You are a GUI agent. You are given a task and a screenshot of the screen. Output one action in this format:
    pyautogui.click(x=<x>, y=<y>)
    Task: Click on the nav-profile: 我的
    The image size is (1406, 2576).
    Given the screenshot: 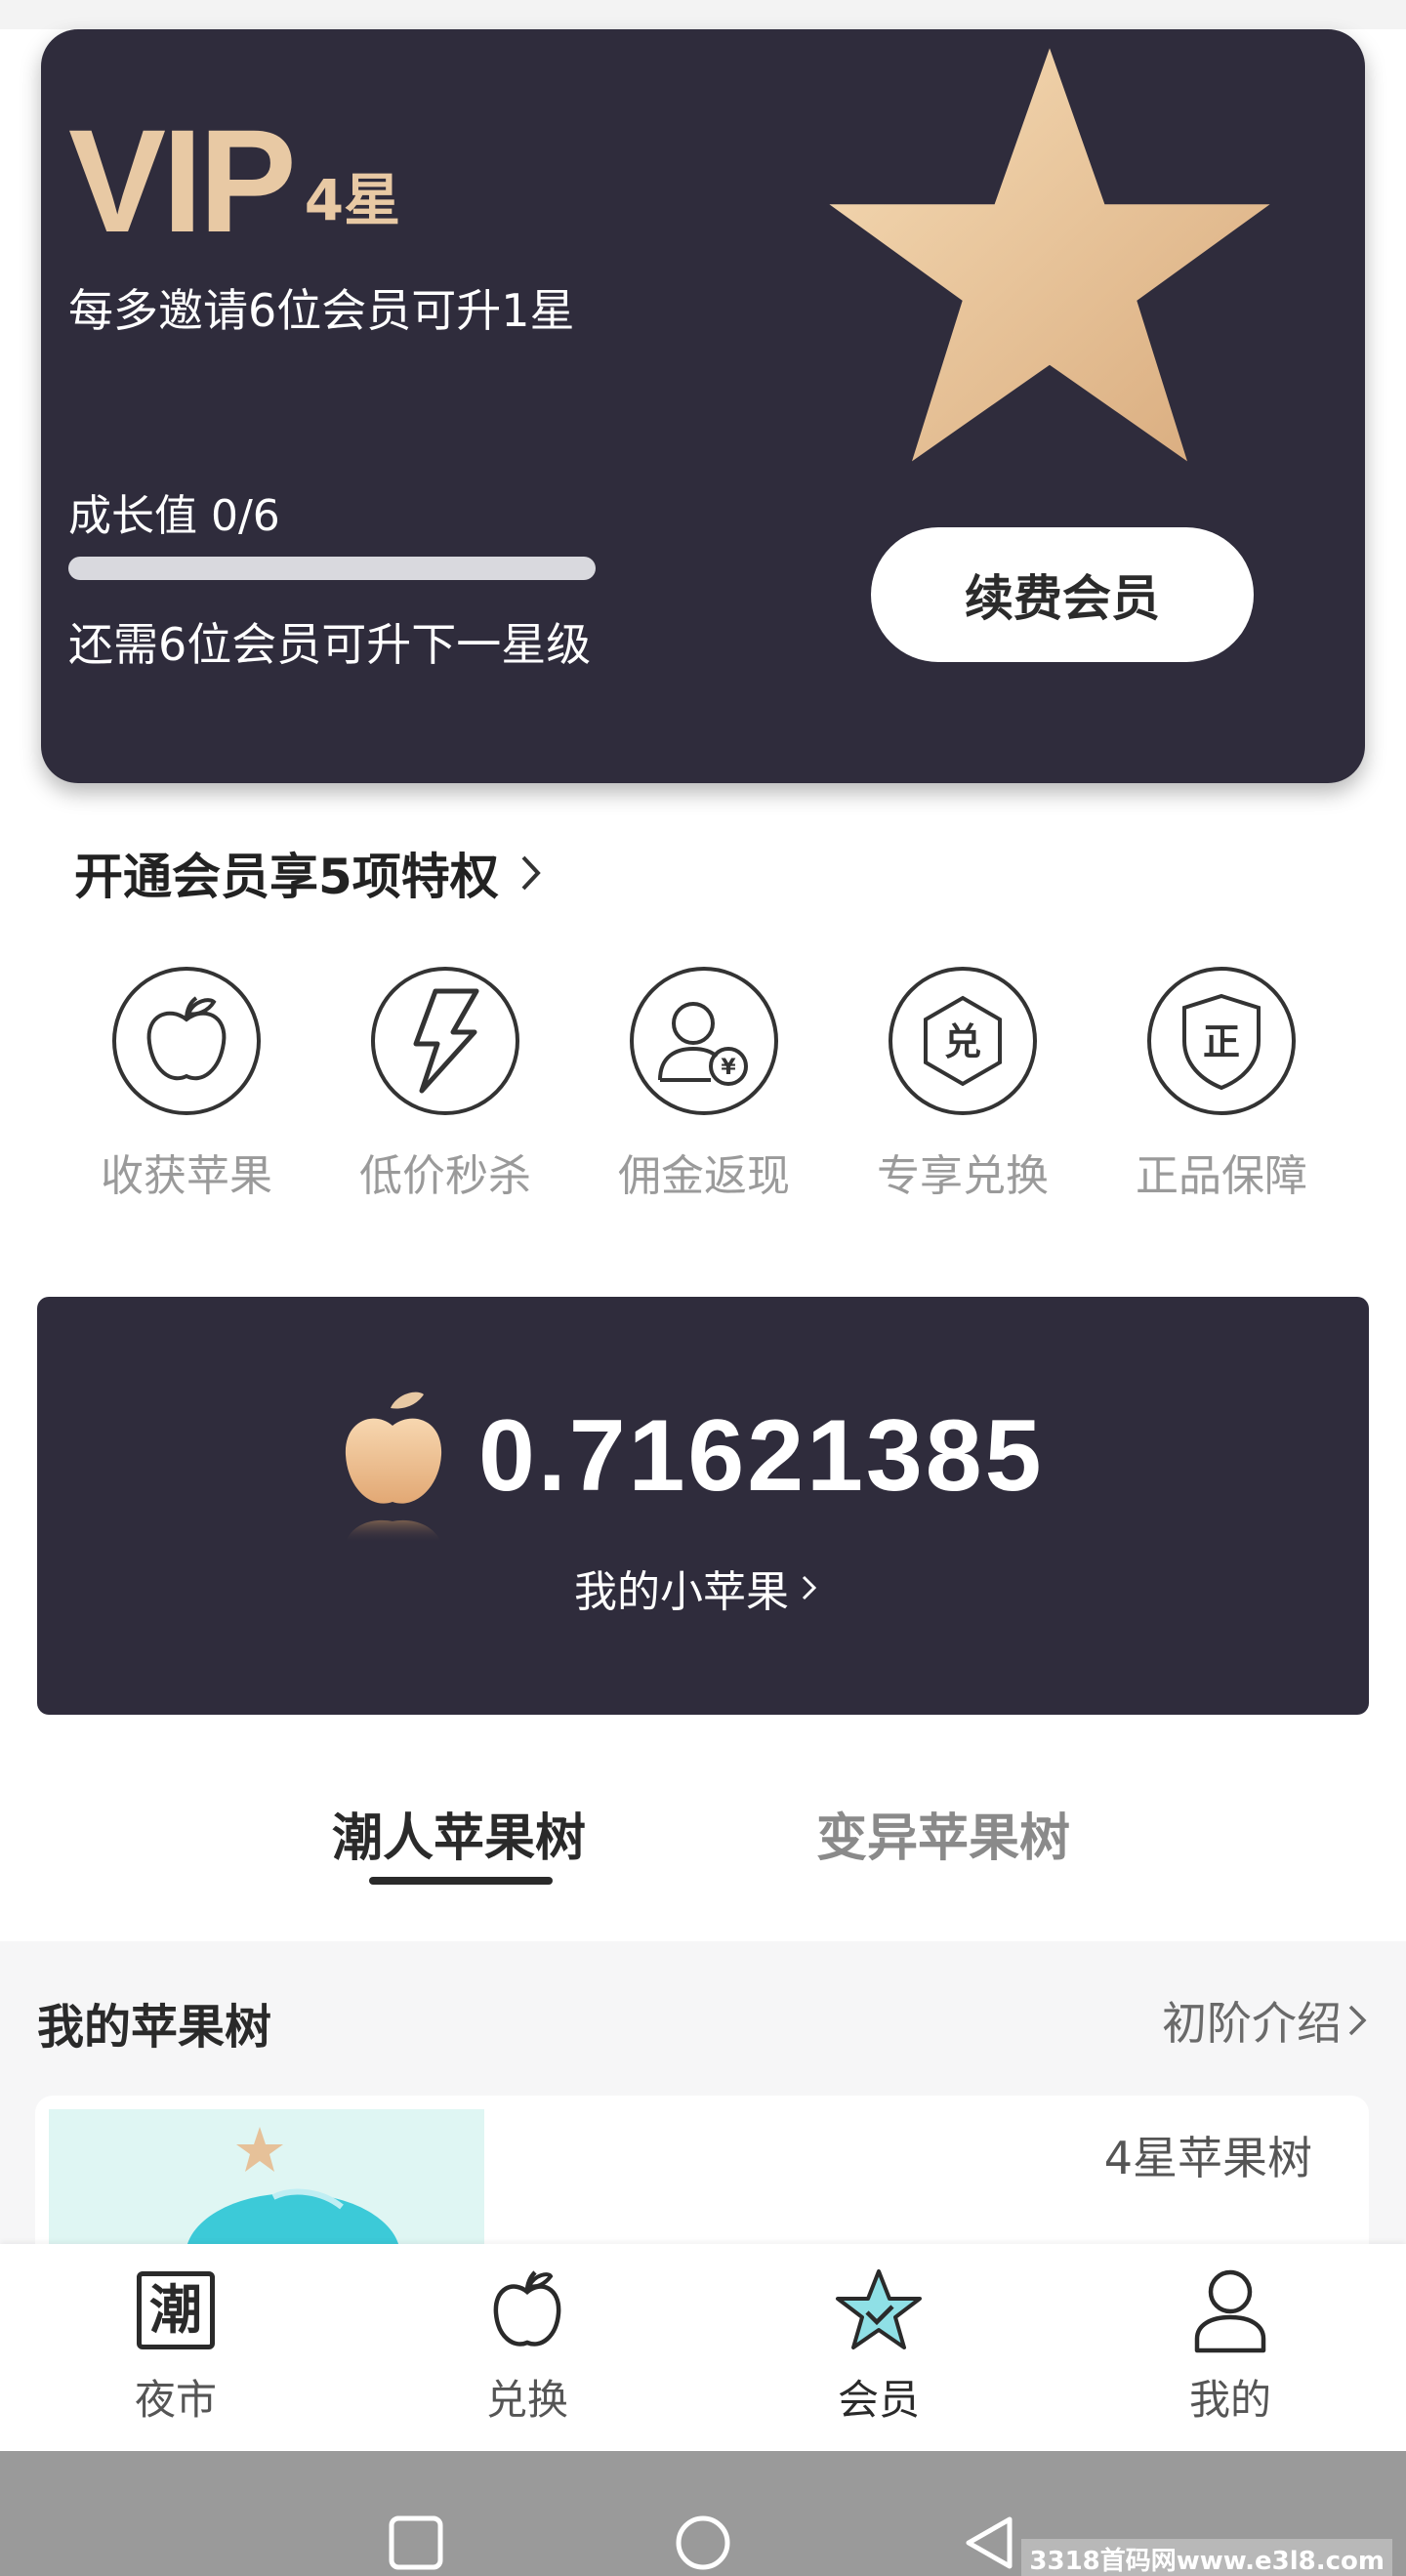 What is the action you would take?
    pyautogui.click(x=1230, y=2347)
    